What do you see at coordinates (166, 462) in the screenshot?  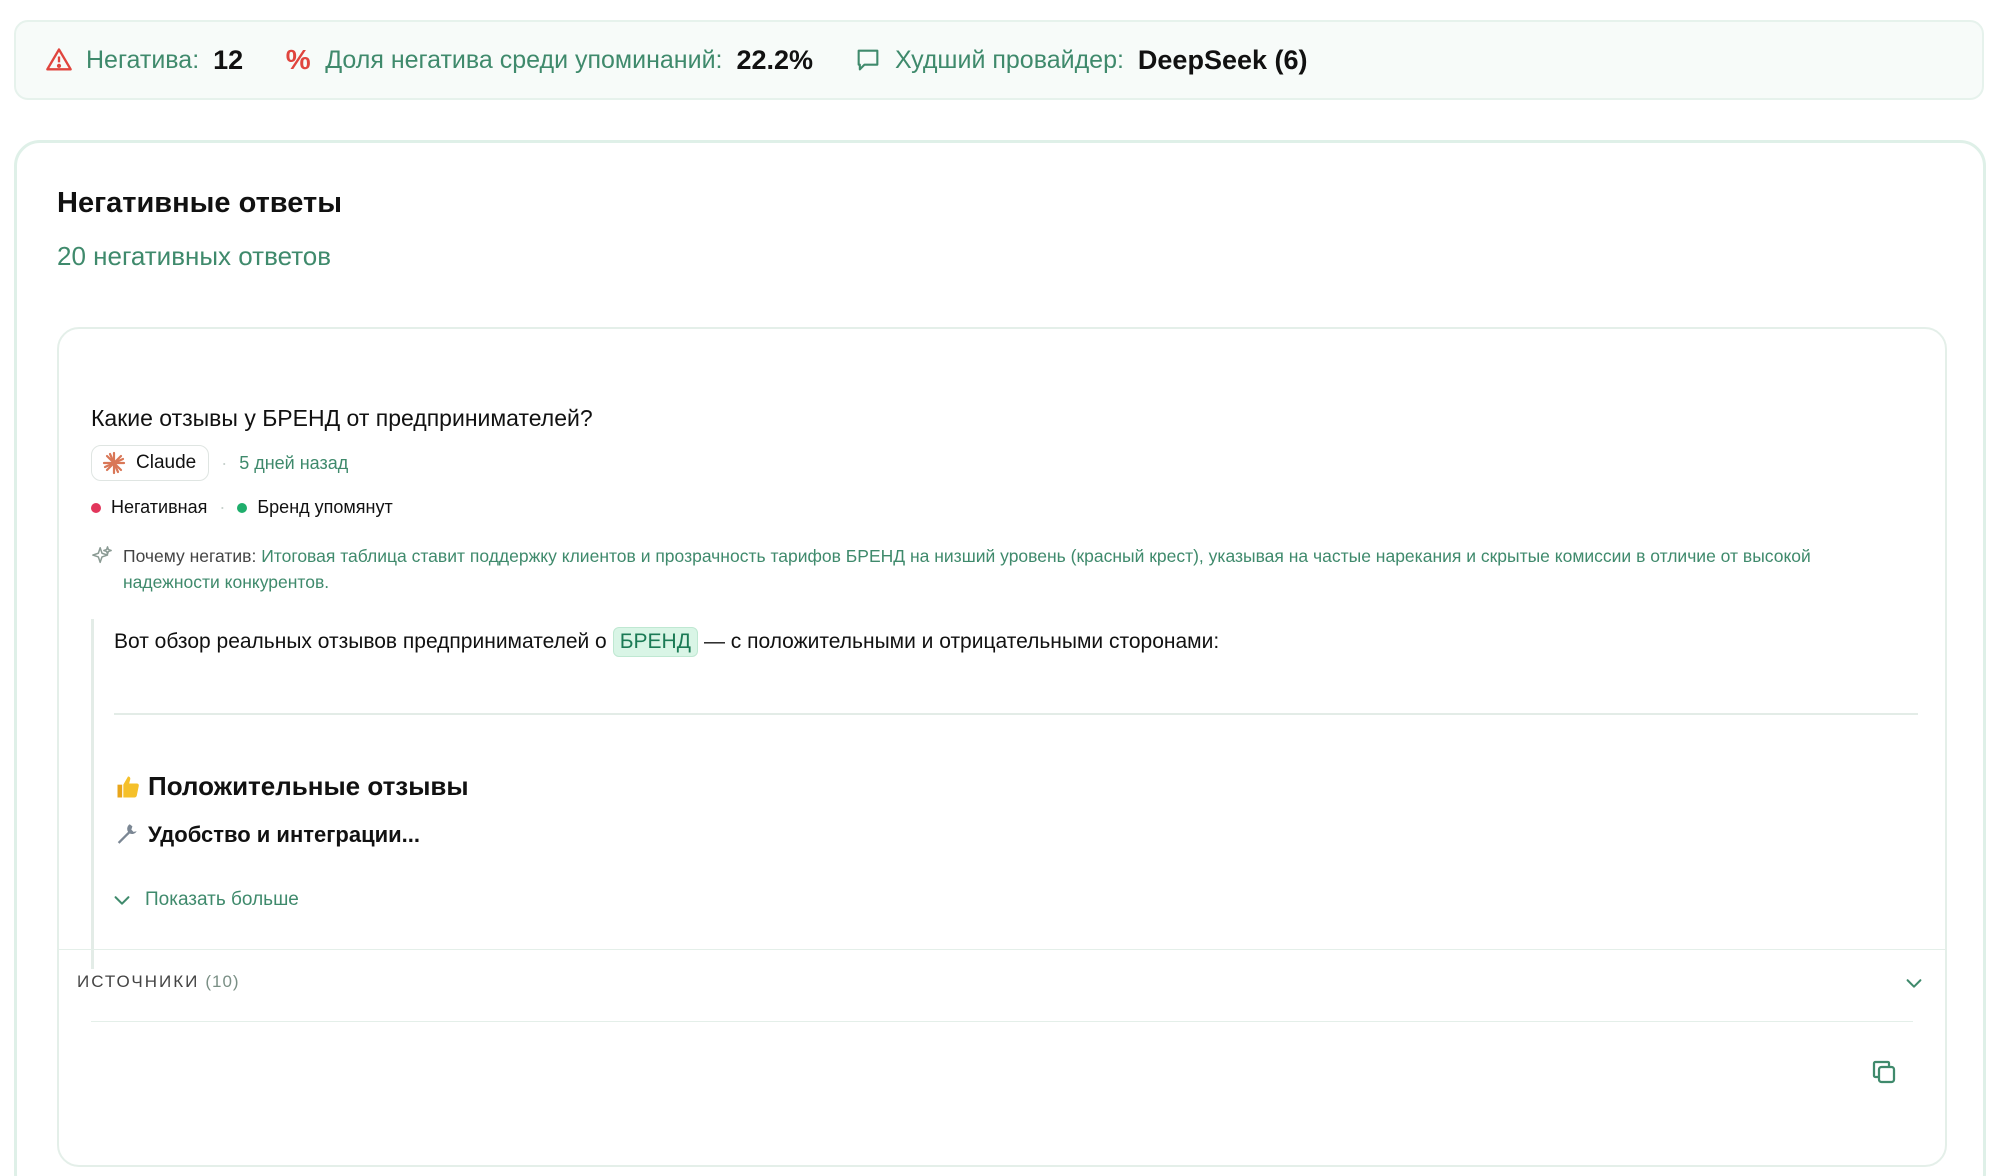 I see `provider-name: Claude` at bounding box center [166, 462].